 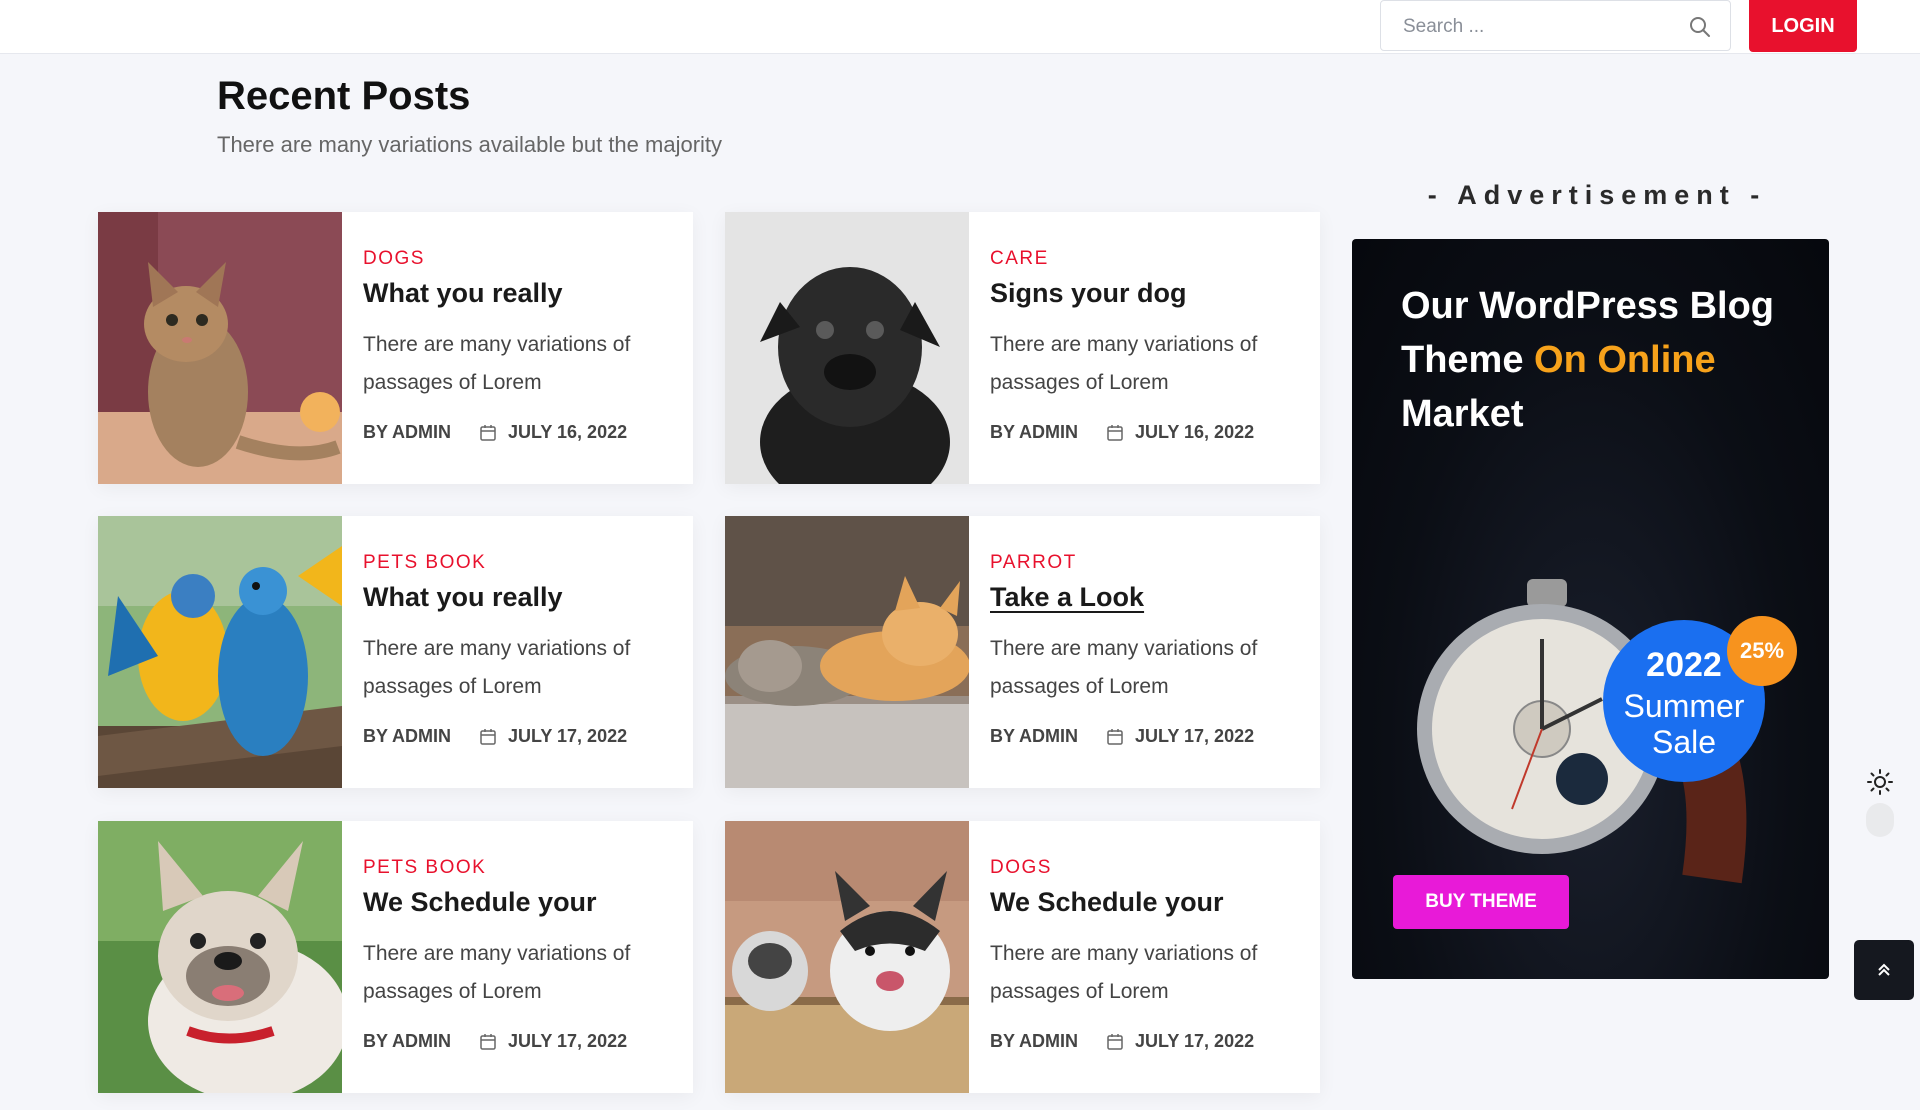 I want to click on post-title-link: Signs your dog, so click(x=1088, y=293).